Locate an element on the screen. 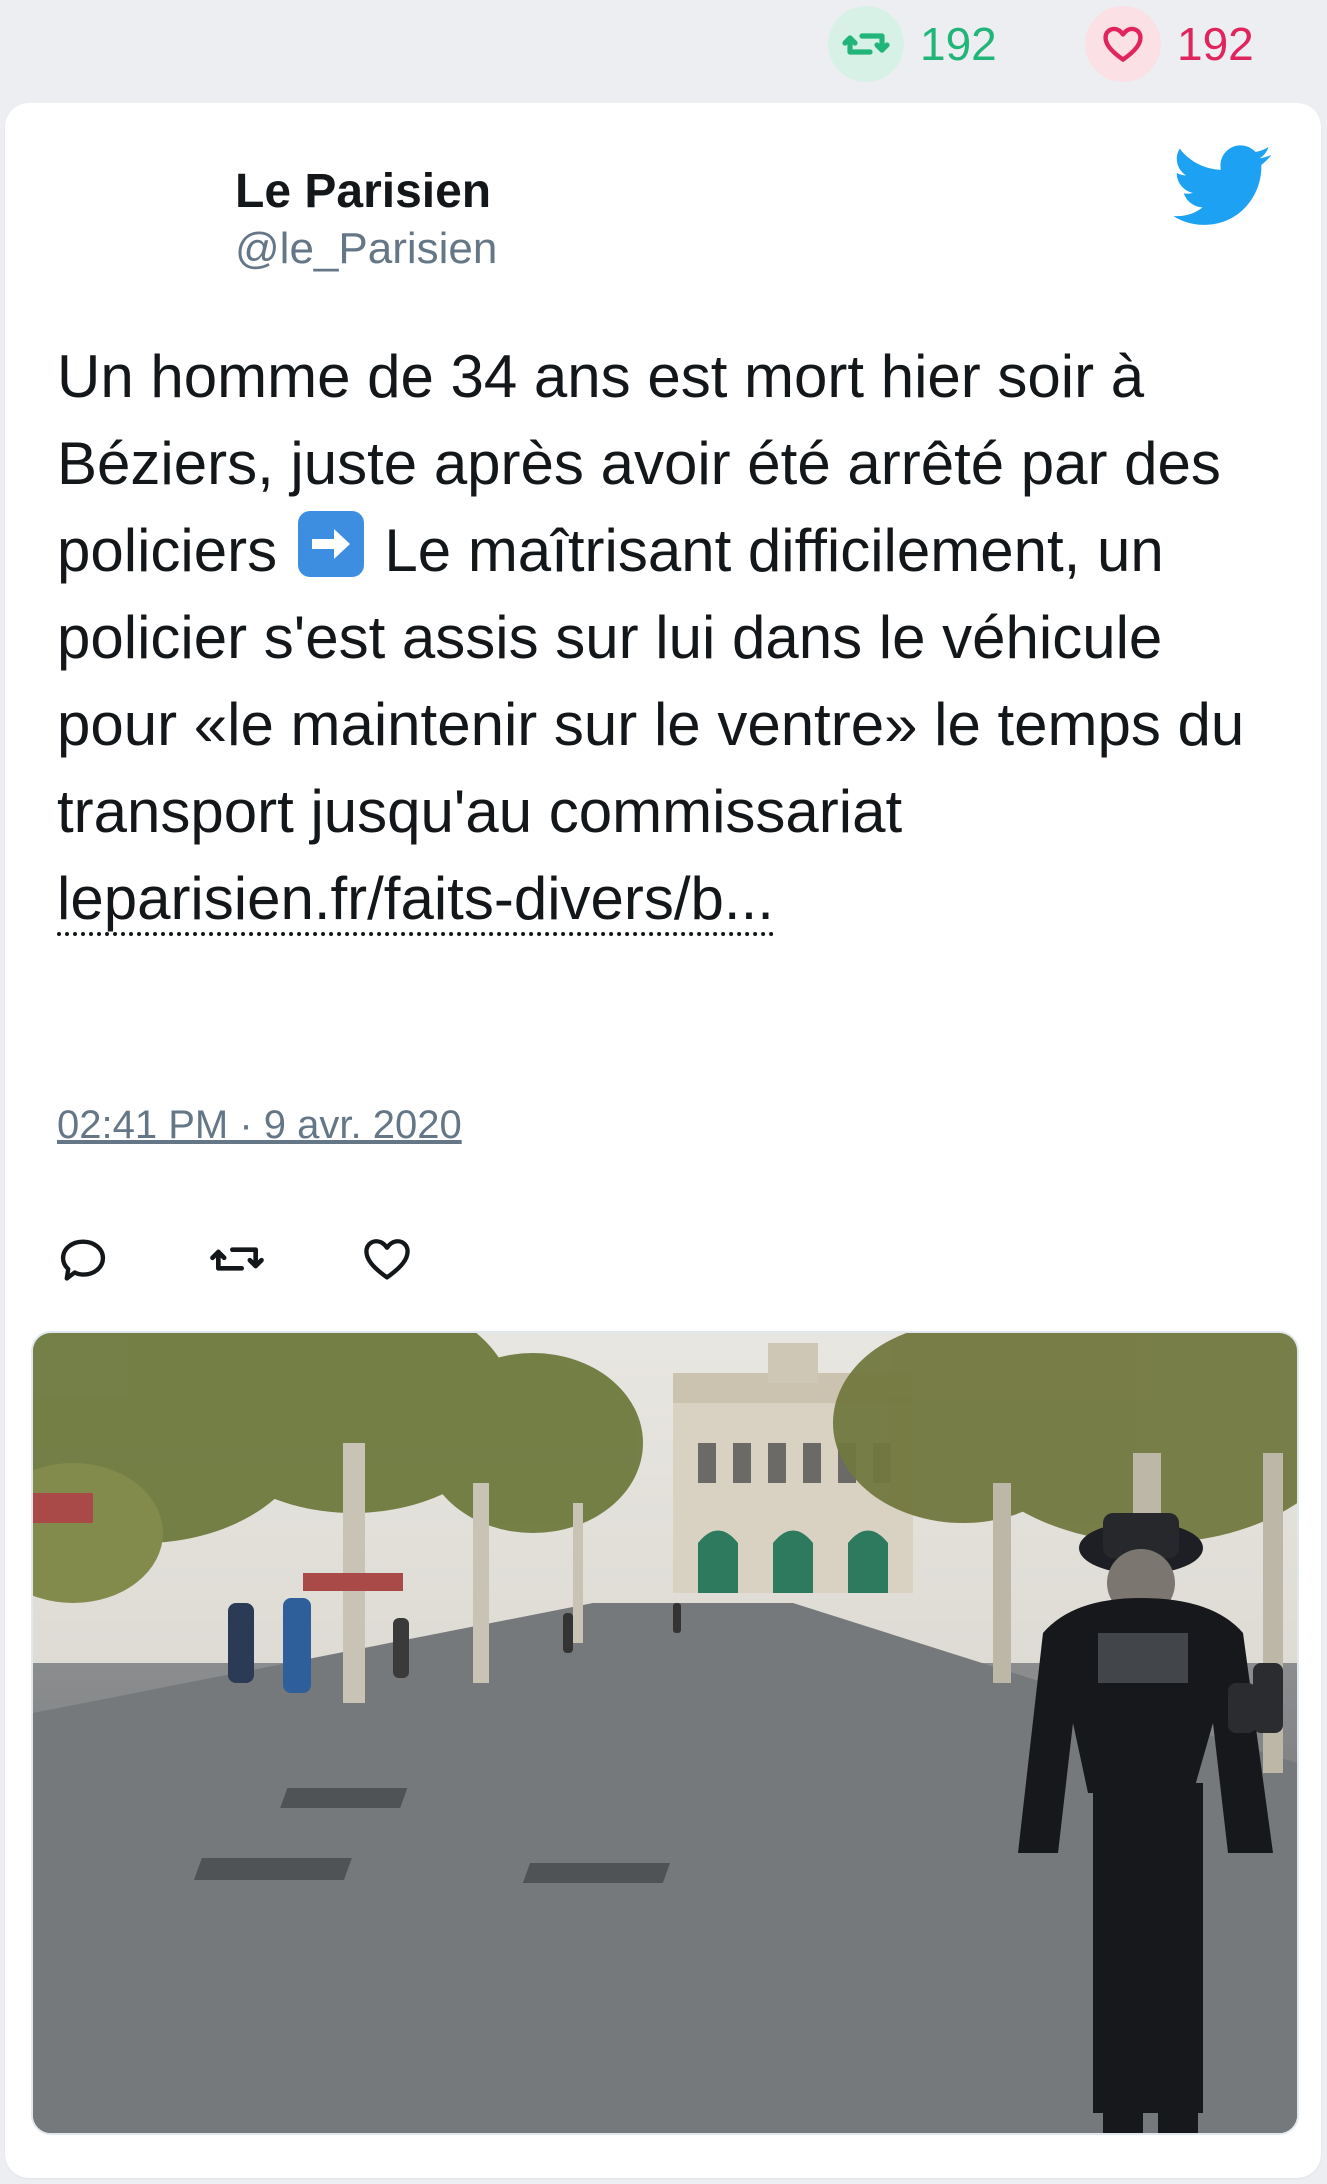 This screenshot has width=1327, height=2184. retweet-icon is located at coordinates (866, 44).